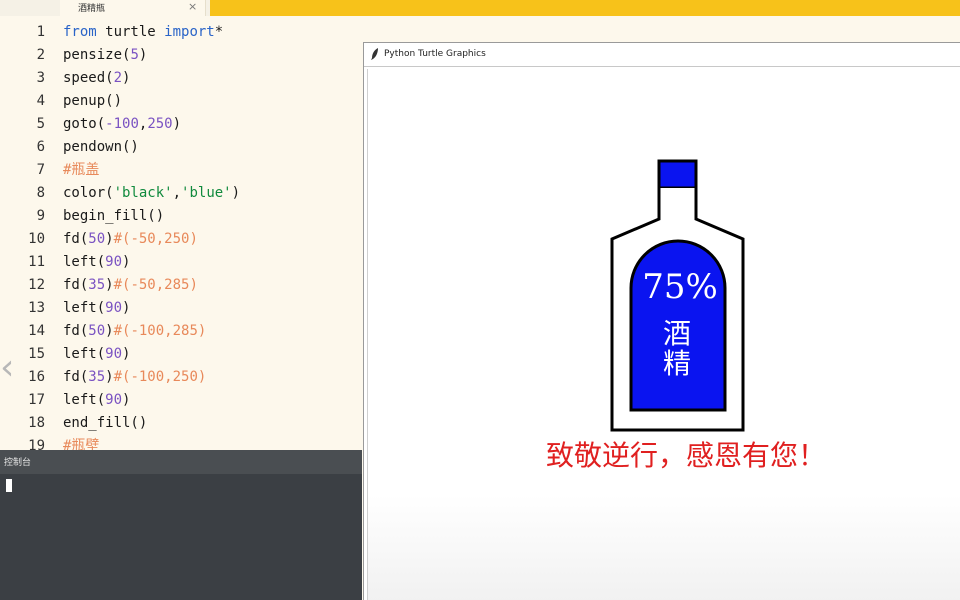  I want to click on code-token: pendown(), so click(101, 147).